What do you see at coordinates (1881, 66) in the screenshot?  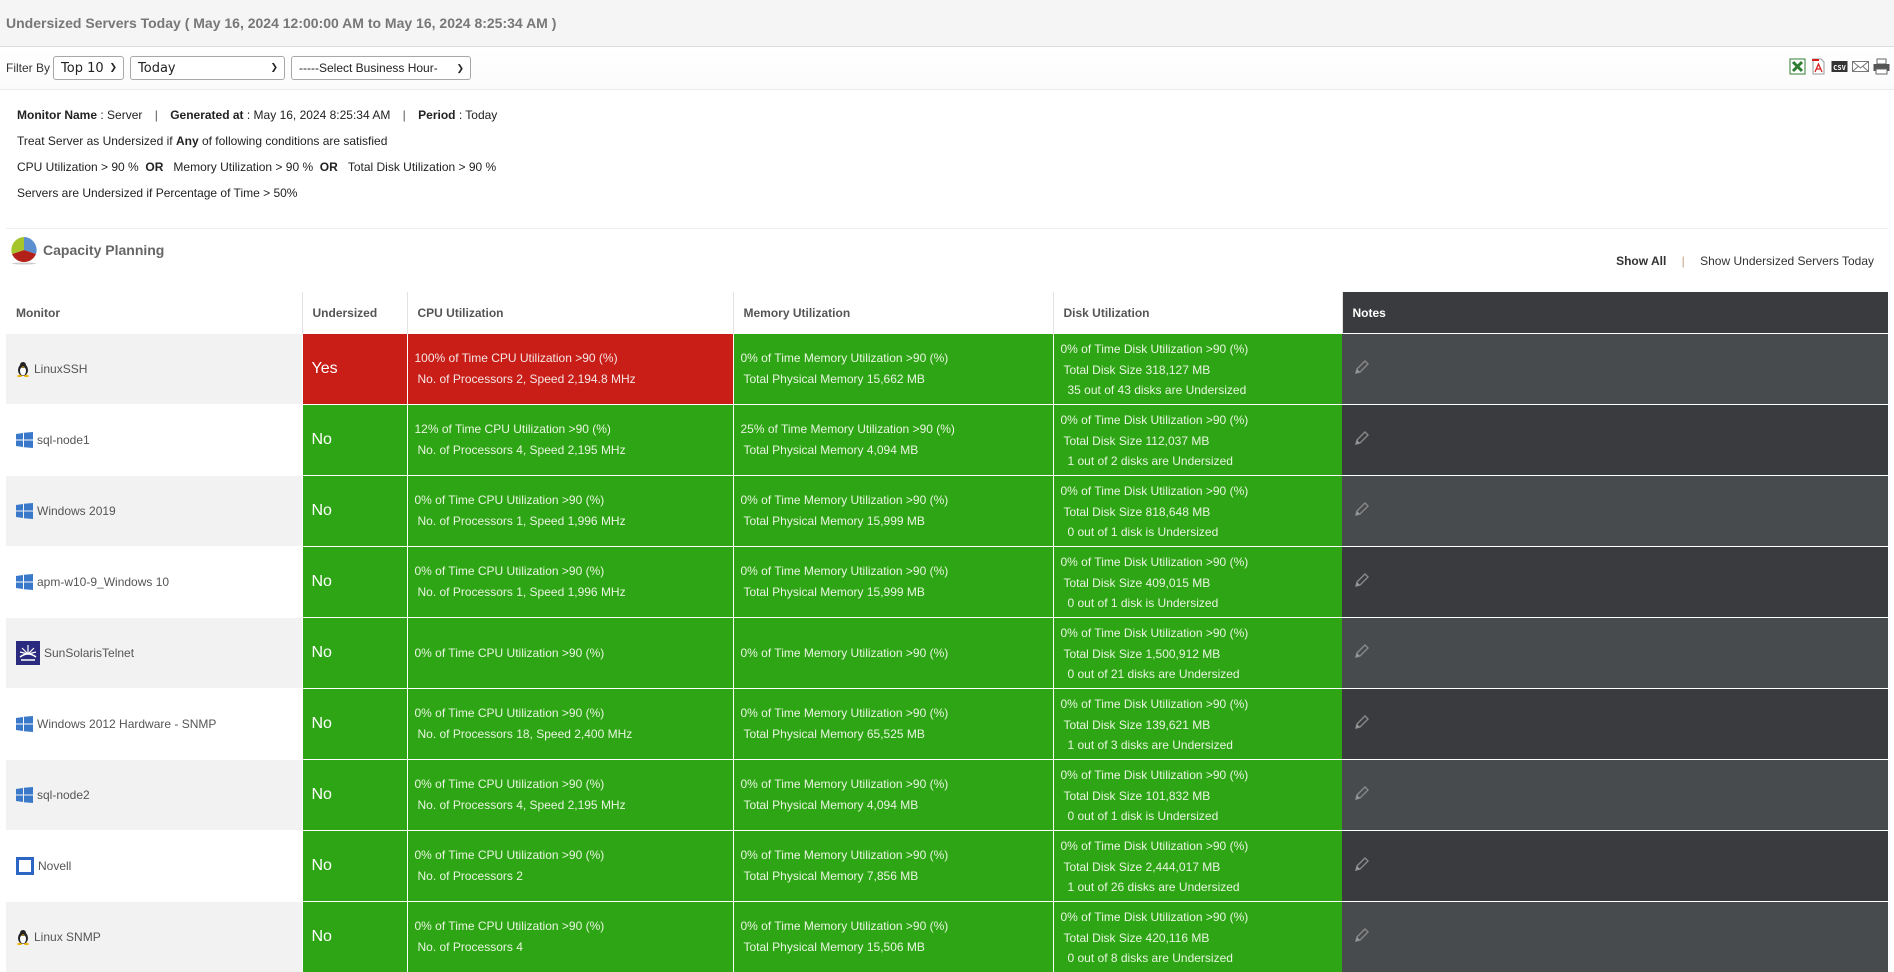 I see `print-icon` at bounding box center [1881, 66].